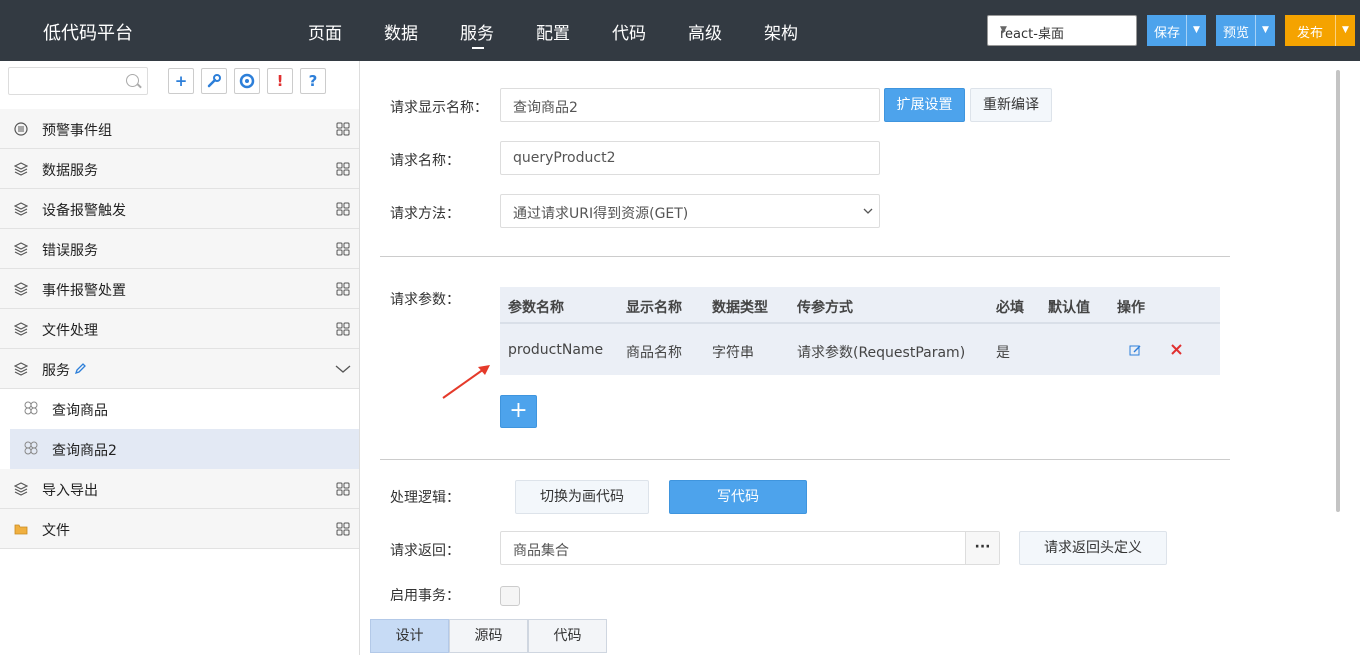  Describe the element at coordinates (860, 305) in the screenshot. I see `params-table-header: 参数名称 显示名称 数据类型 传参方式 必填 默认值 操作` at that location.